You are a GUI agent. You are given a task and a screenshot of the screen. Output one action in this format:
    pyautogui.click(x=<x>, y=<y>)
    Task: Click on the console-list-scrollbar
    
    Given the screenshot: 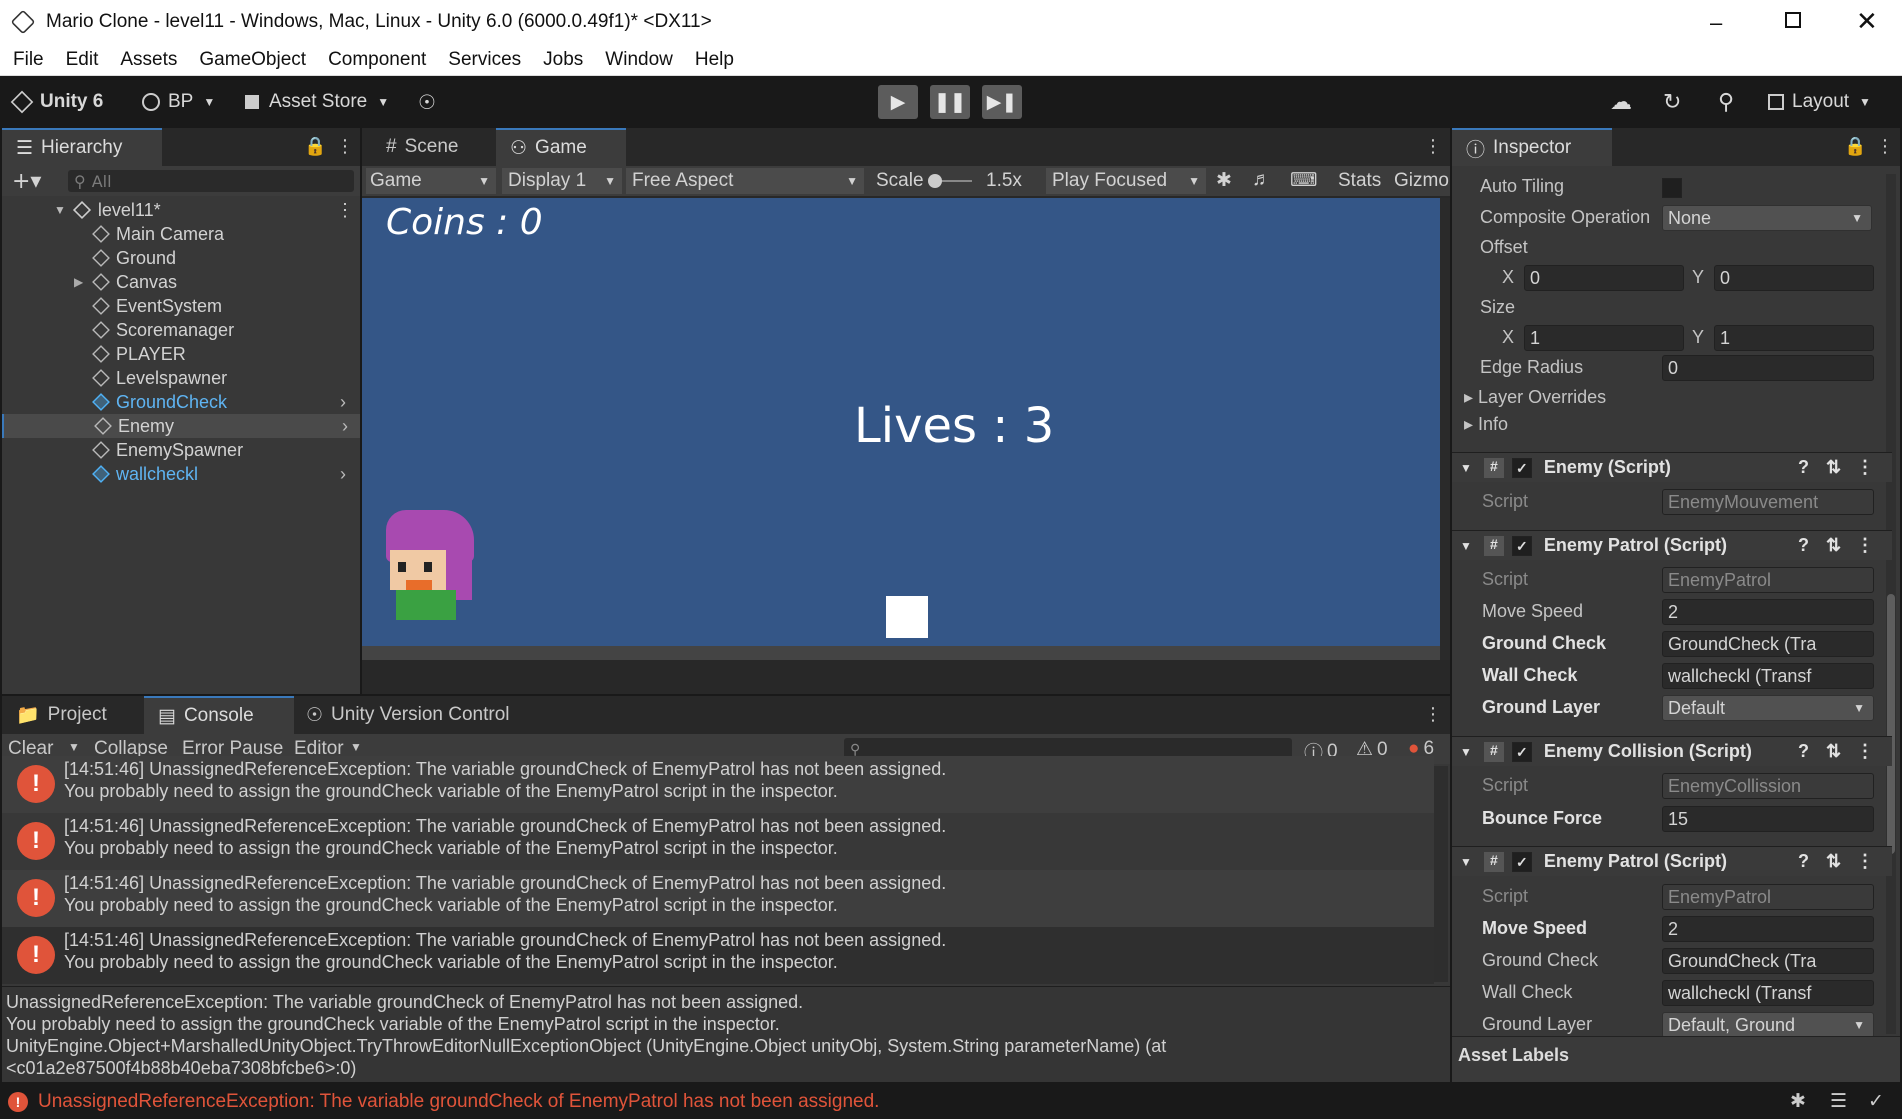 What is the action you would take?
    pyautogui.click(x=1441, y=874)
    